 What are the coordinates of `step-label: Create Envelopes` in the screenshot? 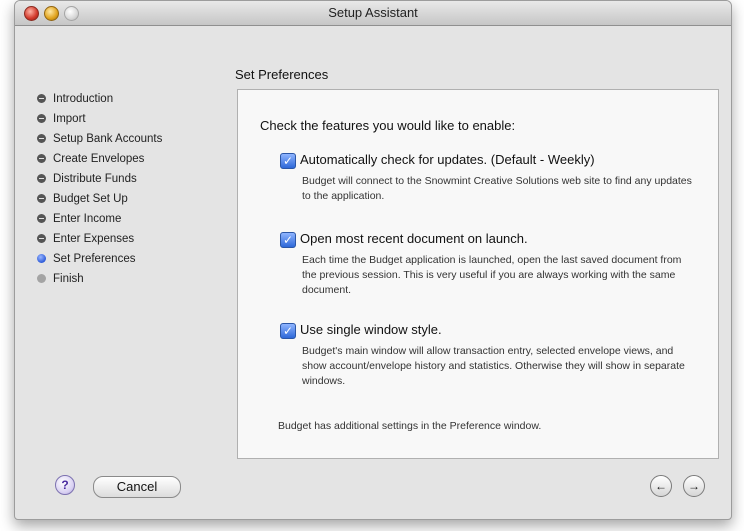 It's located at (99, 159).